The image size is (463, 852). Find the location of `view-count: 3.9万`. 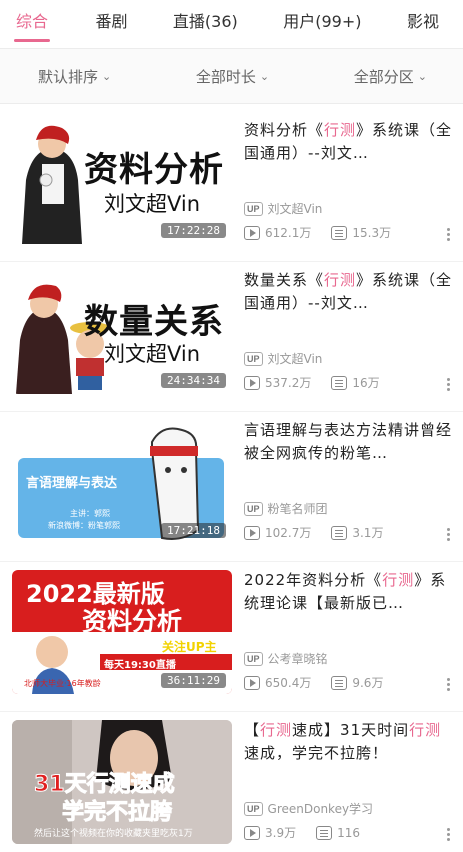

view-count: 3.9万 is located at coordinates (281, 833).